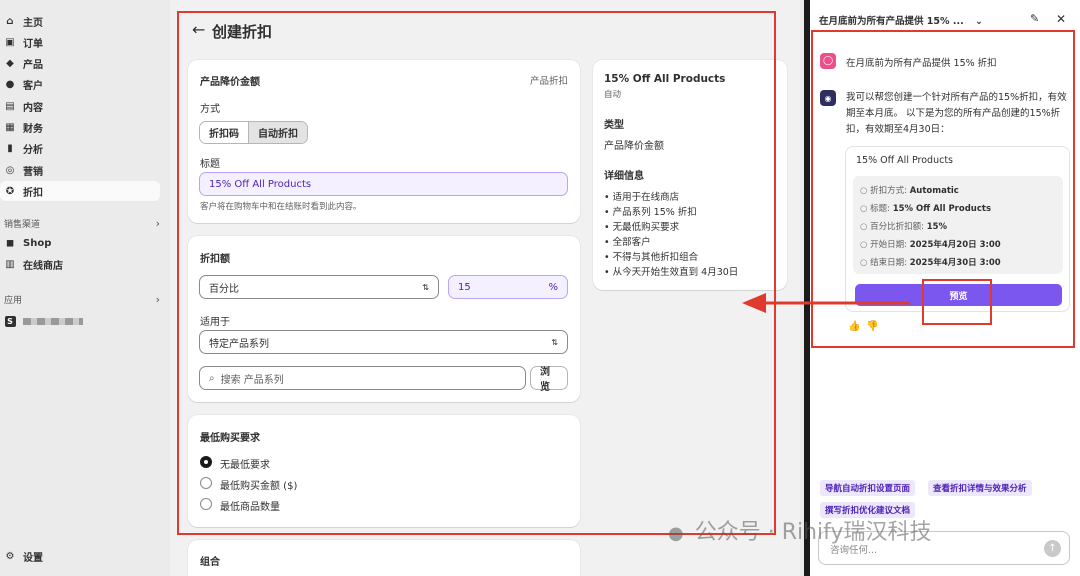 This screenshot has width=1080, height=576. Describe the element at coordinates (319, 287) in the screenshot. I see `discount-type-select: 百分比 ⇅` at that location.